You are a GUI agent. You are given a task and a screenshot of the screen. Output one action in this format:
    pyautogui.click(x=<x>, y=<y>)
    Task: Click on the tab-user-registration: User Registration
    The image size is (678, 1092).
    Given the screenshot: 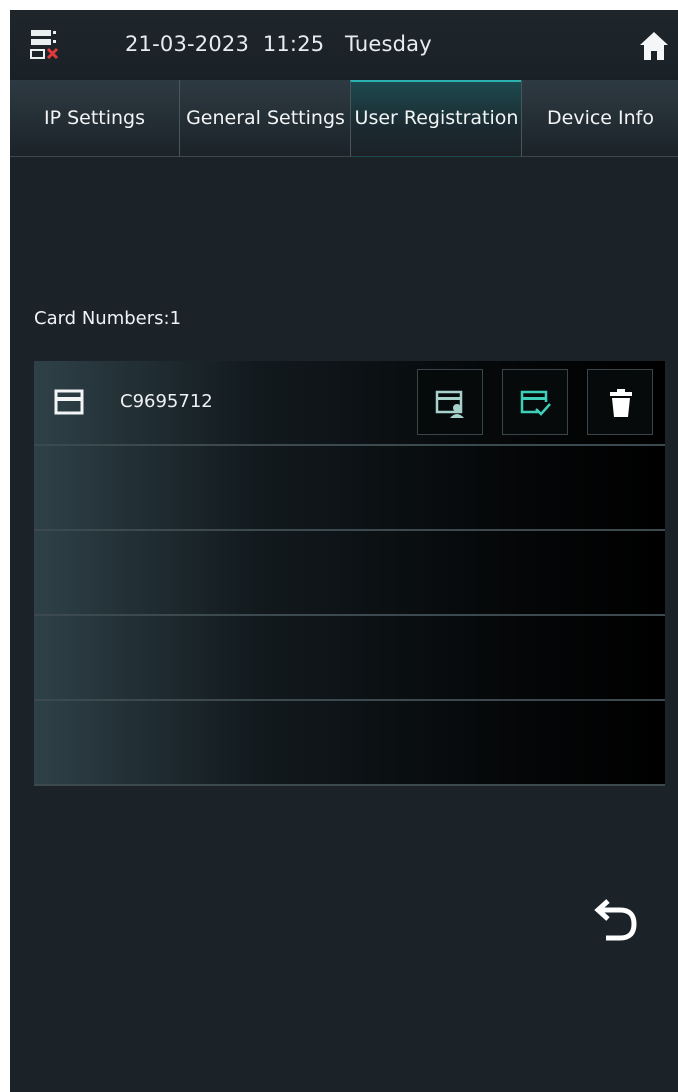 What is the action you would take?
    pyautogui.click(x=436, y=118)
    